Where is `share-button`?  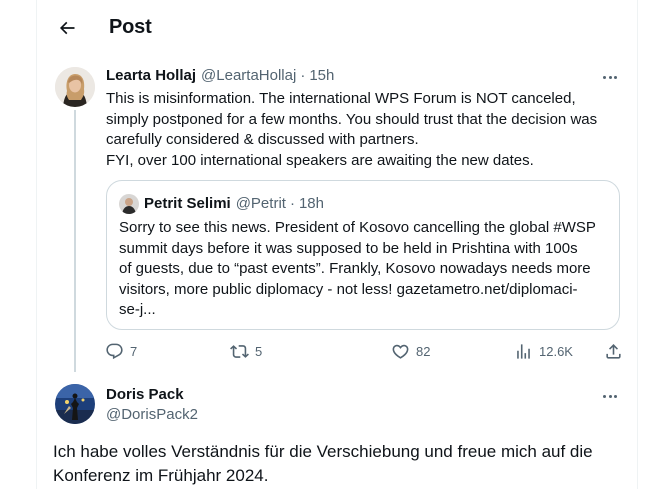
share-button is located at coordinates (613, 351).